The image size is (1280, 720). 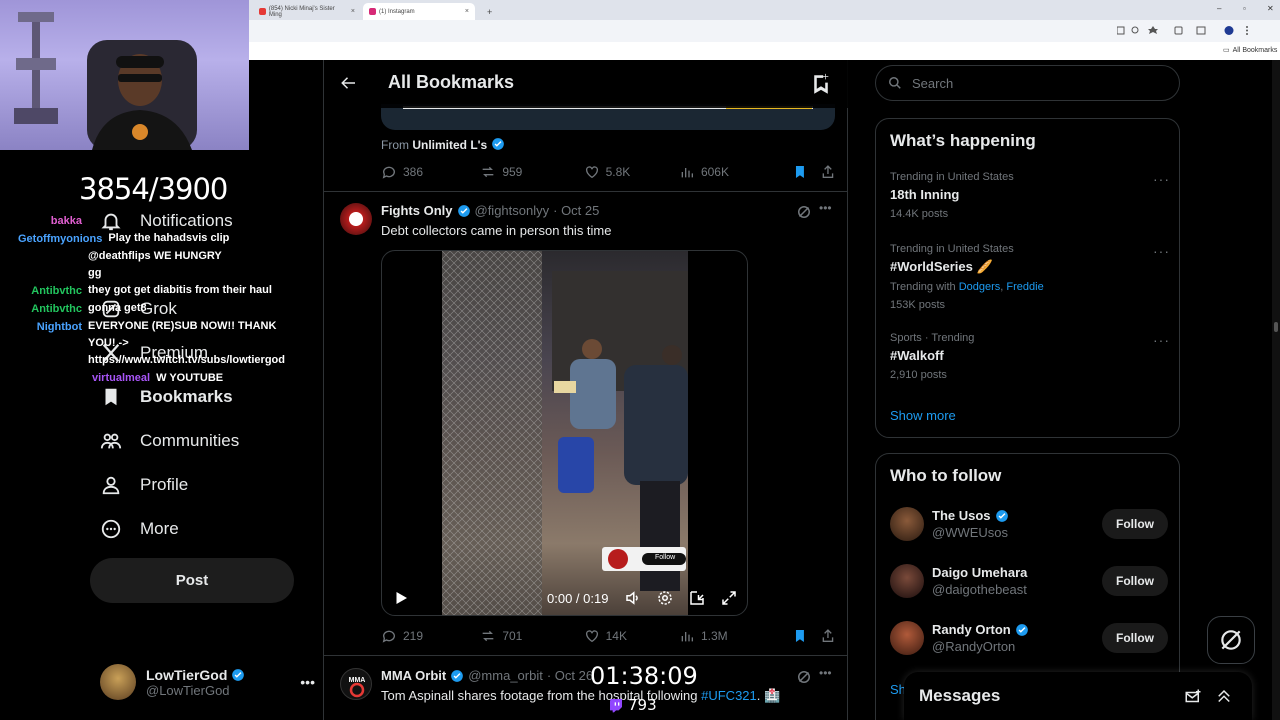 What do you see at coordinates (531, 636) in the screenshot?
I see `repost-button: 701` at bounding box center [531, 636].